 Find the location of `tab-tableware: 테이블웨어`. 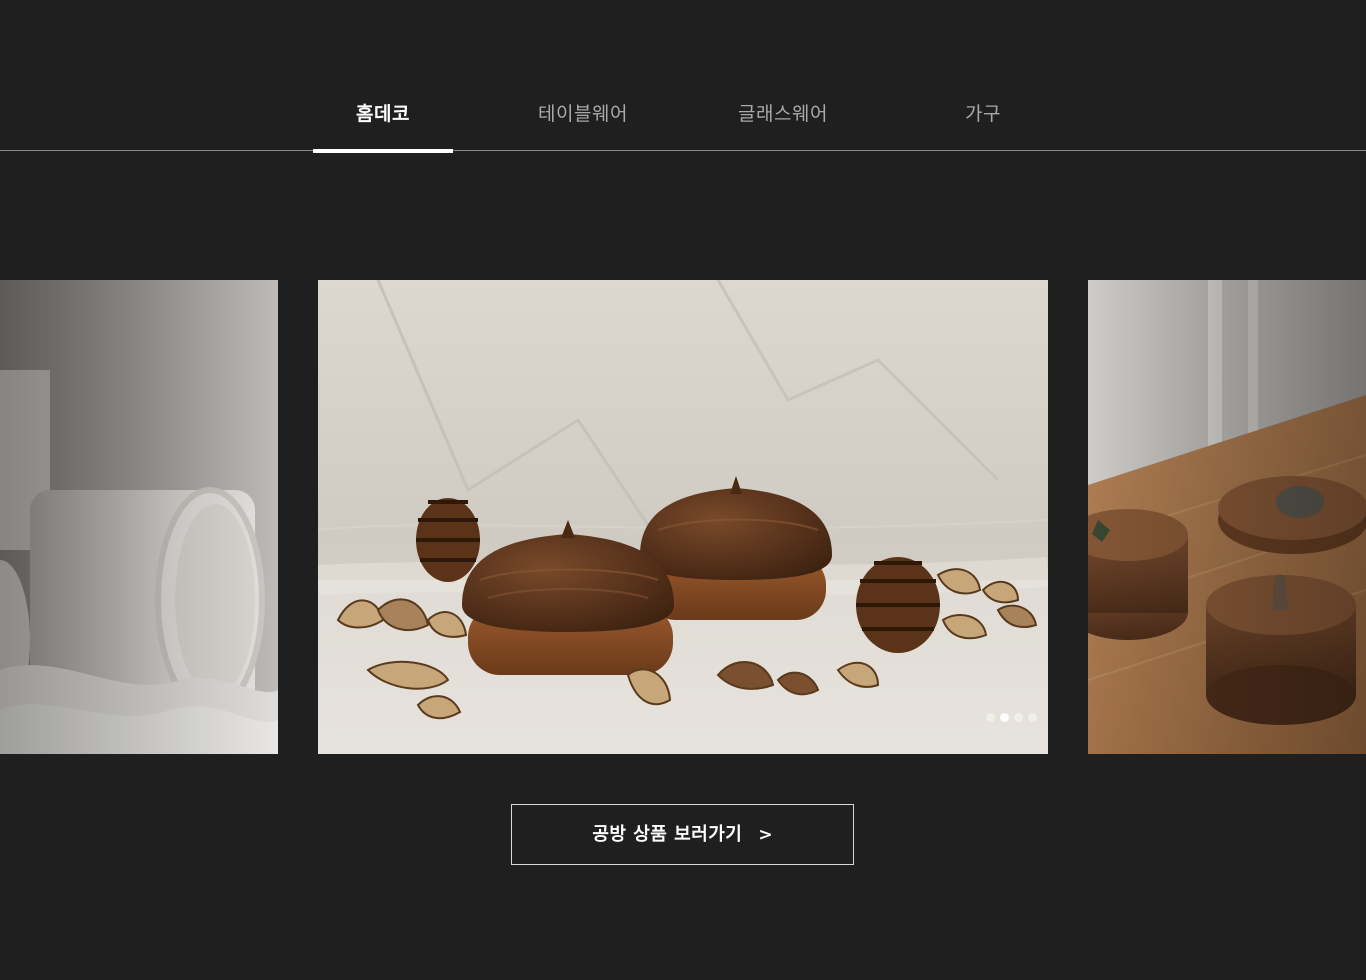

tab-tableware: 테이블웨어 is located at coordinates (583, 115).